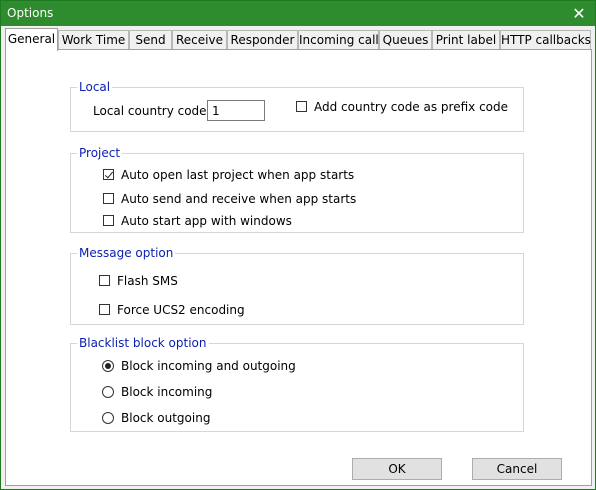  What do you see at coordinates (150, 39) in the screenshot?
I see `tab-send: Send` at bounding box center [150, 39].